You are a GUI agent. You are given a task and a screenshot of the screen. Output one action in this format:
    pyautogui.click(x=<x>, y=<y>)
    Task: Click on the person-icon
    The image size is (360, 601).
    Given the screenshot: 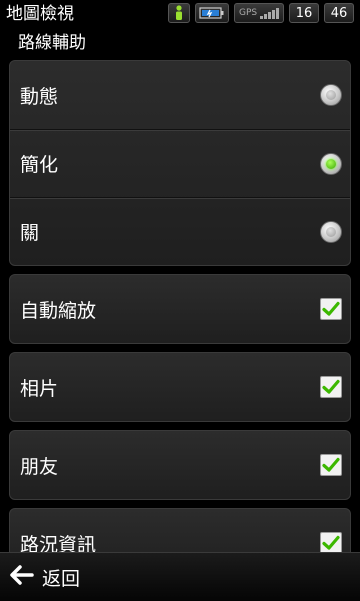 What is the action you would take?
    pyautogui.click(x=179, y=13)
    